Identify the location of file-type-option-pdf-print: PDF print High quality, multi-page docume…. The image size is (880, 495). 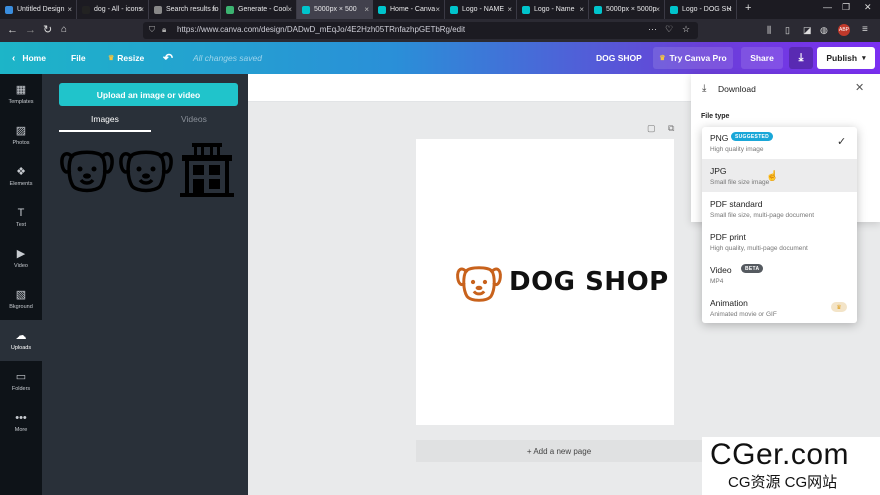
(779, 241).